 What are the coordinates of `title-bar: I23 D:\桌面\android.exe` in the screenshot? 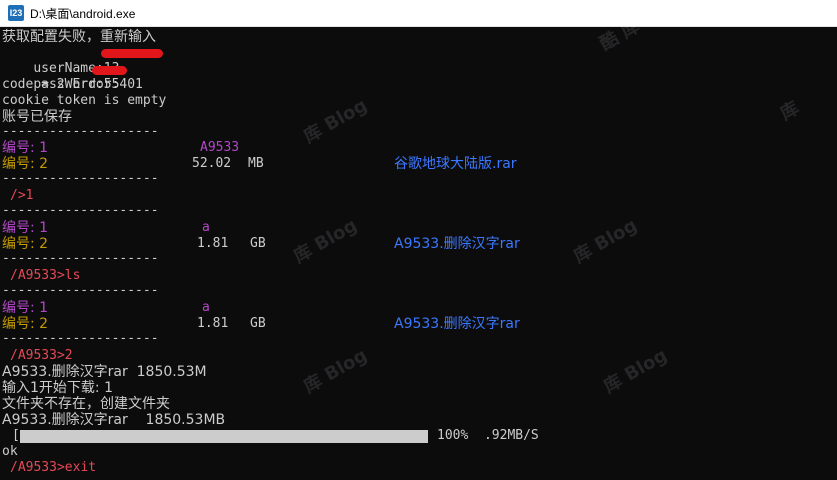 It's located at (418, 13).